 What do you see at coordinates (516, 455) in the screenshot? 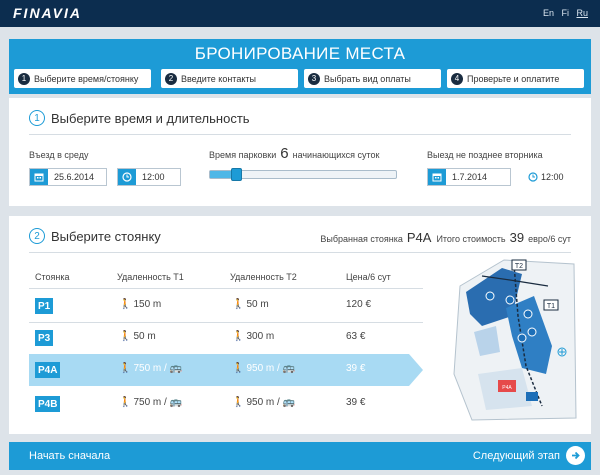
I see `next-step-label: Следующий этап` at bounding box center [516, 455].